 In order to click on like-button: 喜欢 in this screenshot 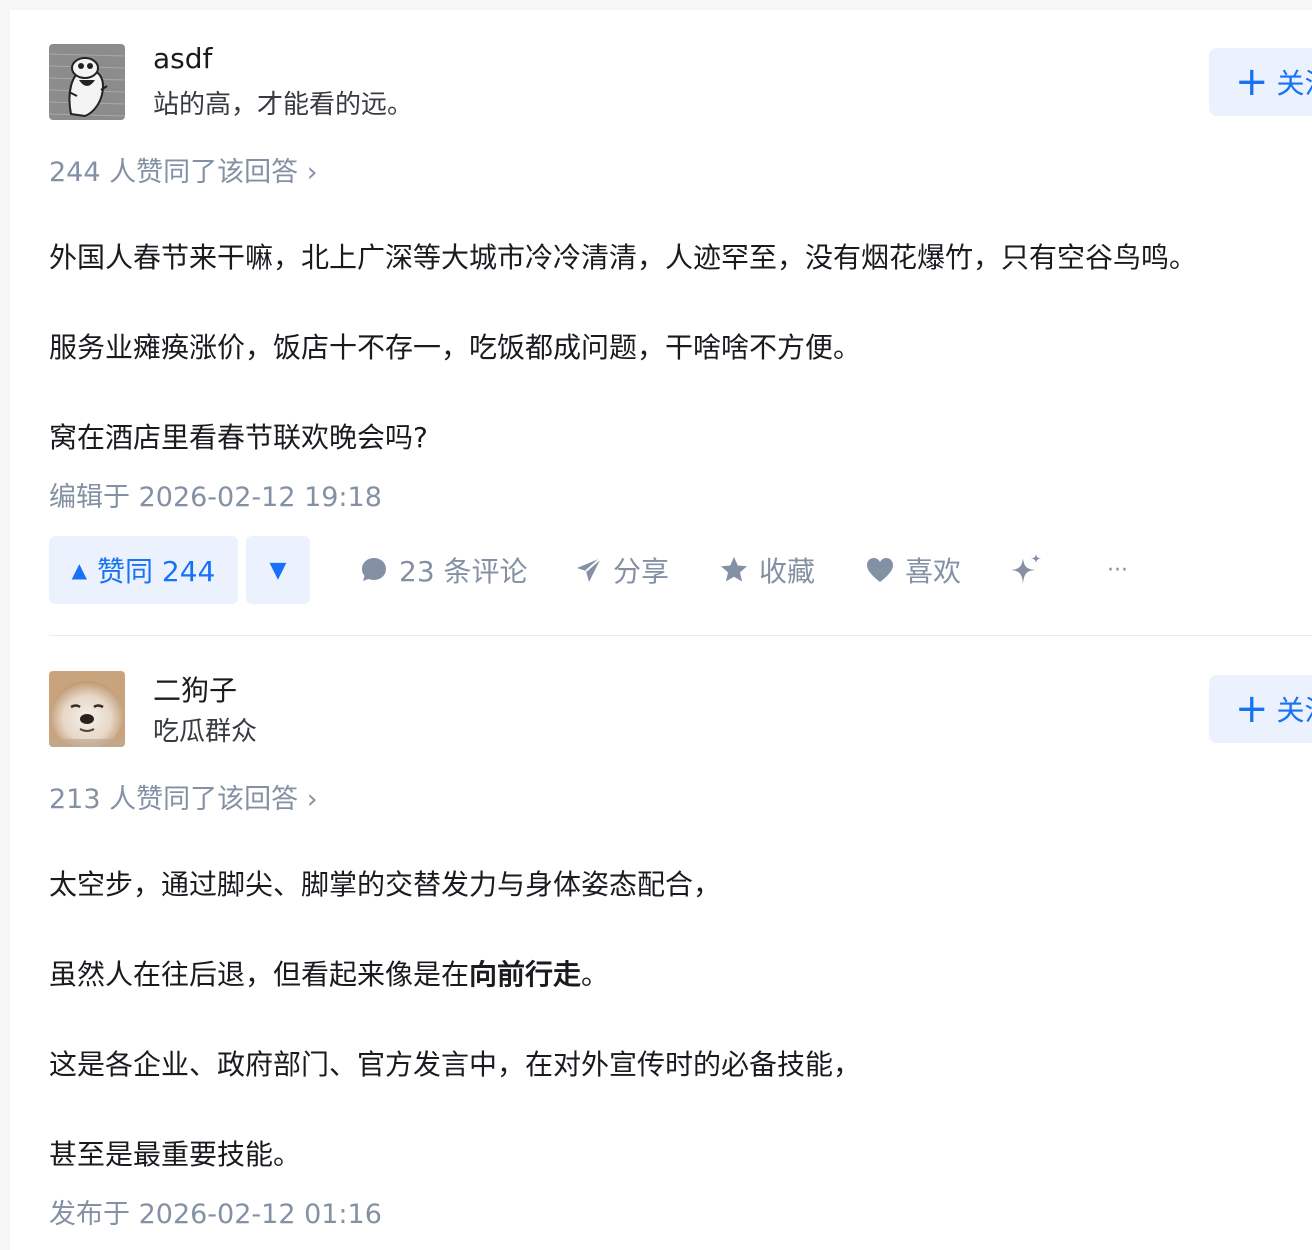, I will do `click(913, 570)`.